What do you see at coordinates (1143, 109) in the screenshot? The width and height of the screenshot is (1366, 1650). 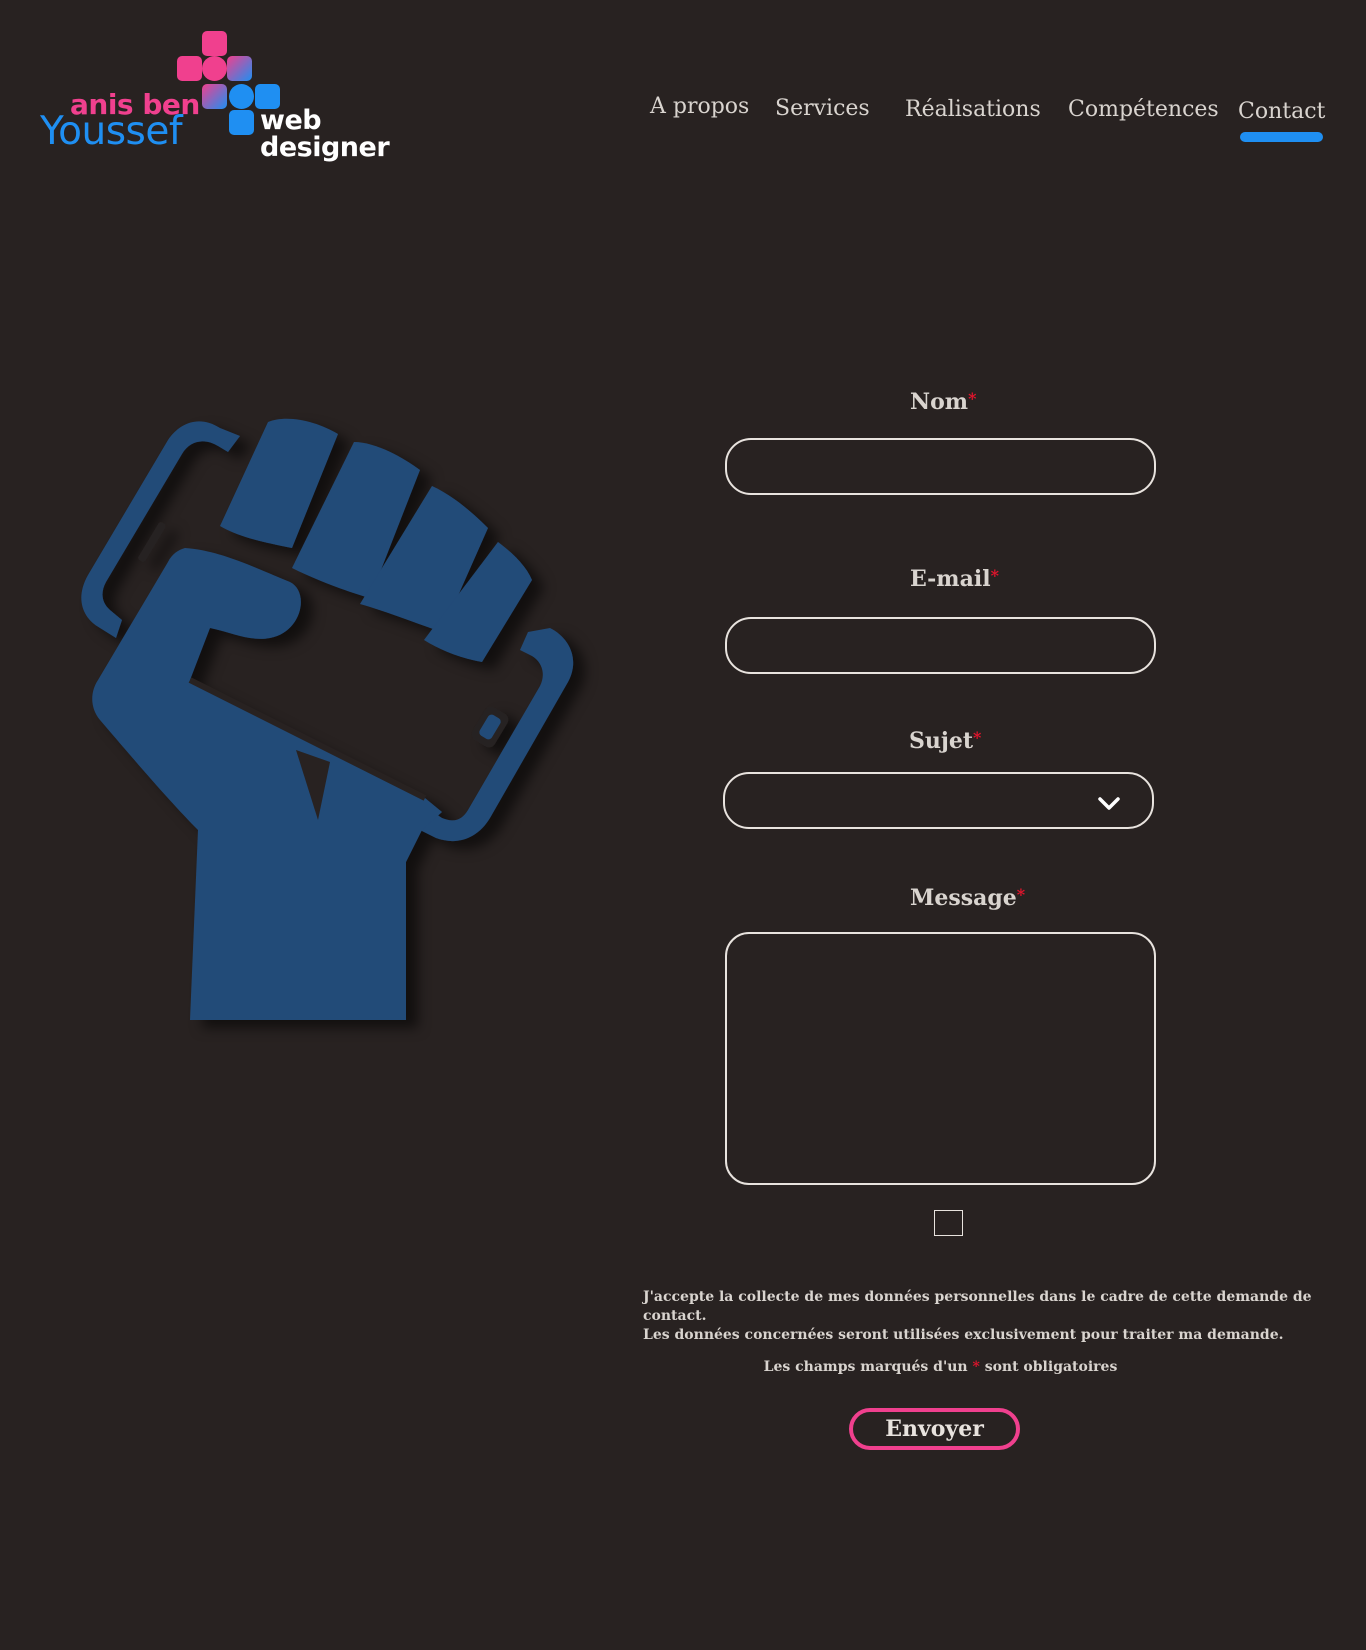 I see `nav-item-competences: Compétences` at bounding box center [1143, 109].